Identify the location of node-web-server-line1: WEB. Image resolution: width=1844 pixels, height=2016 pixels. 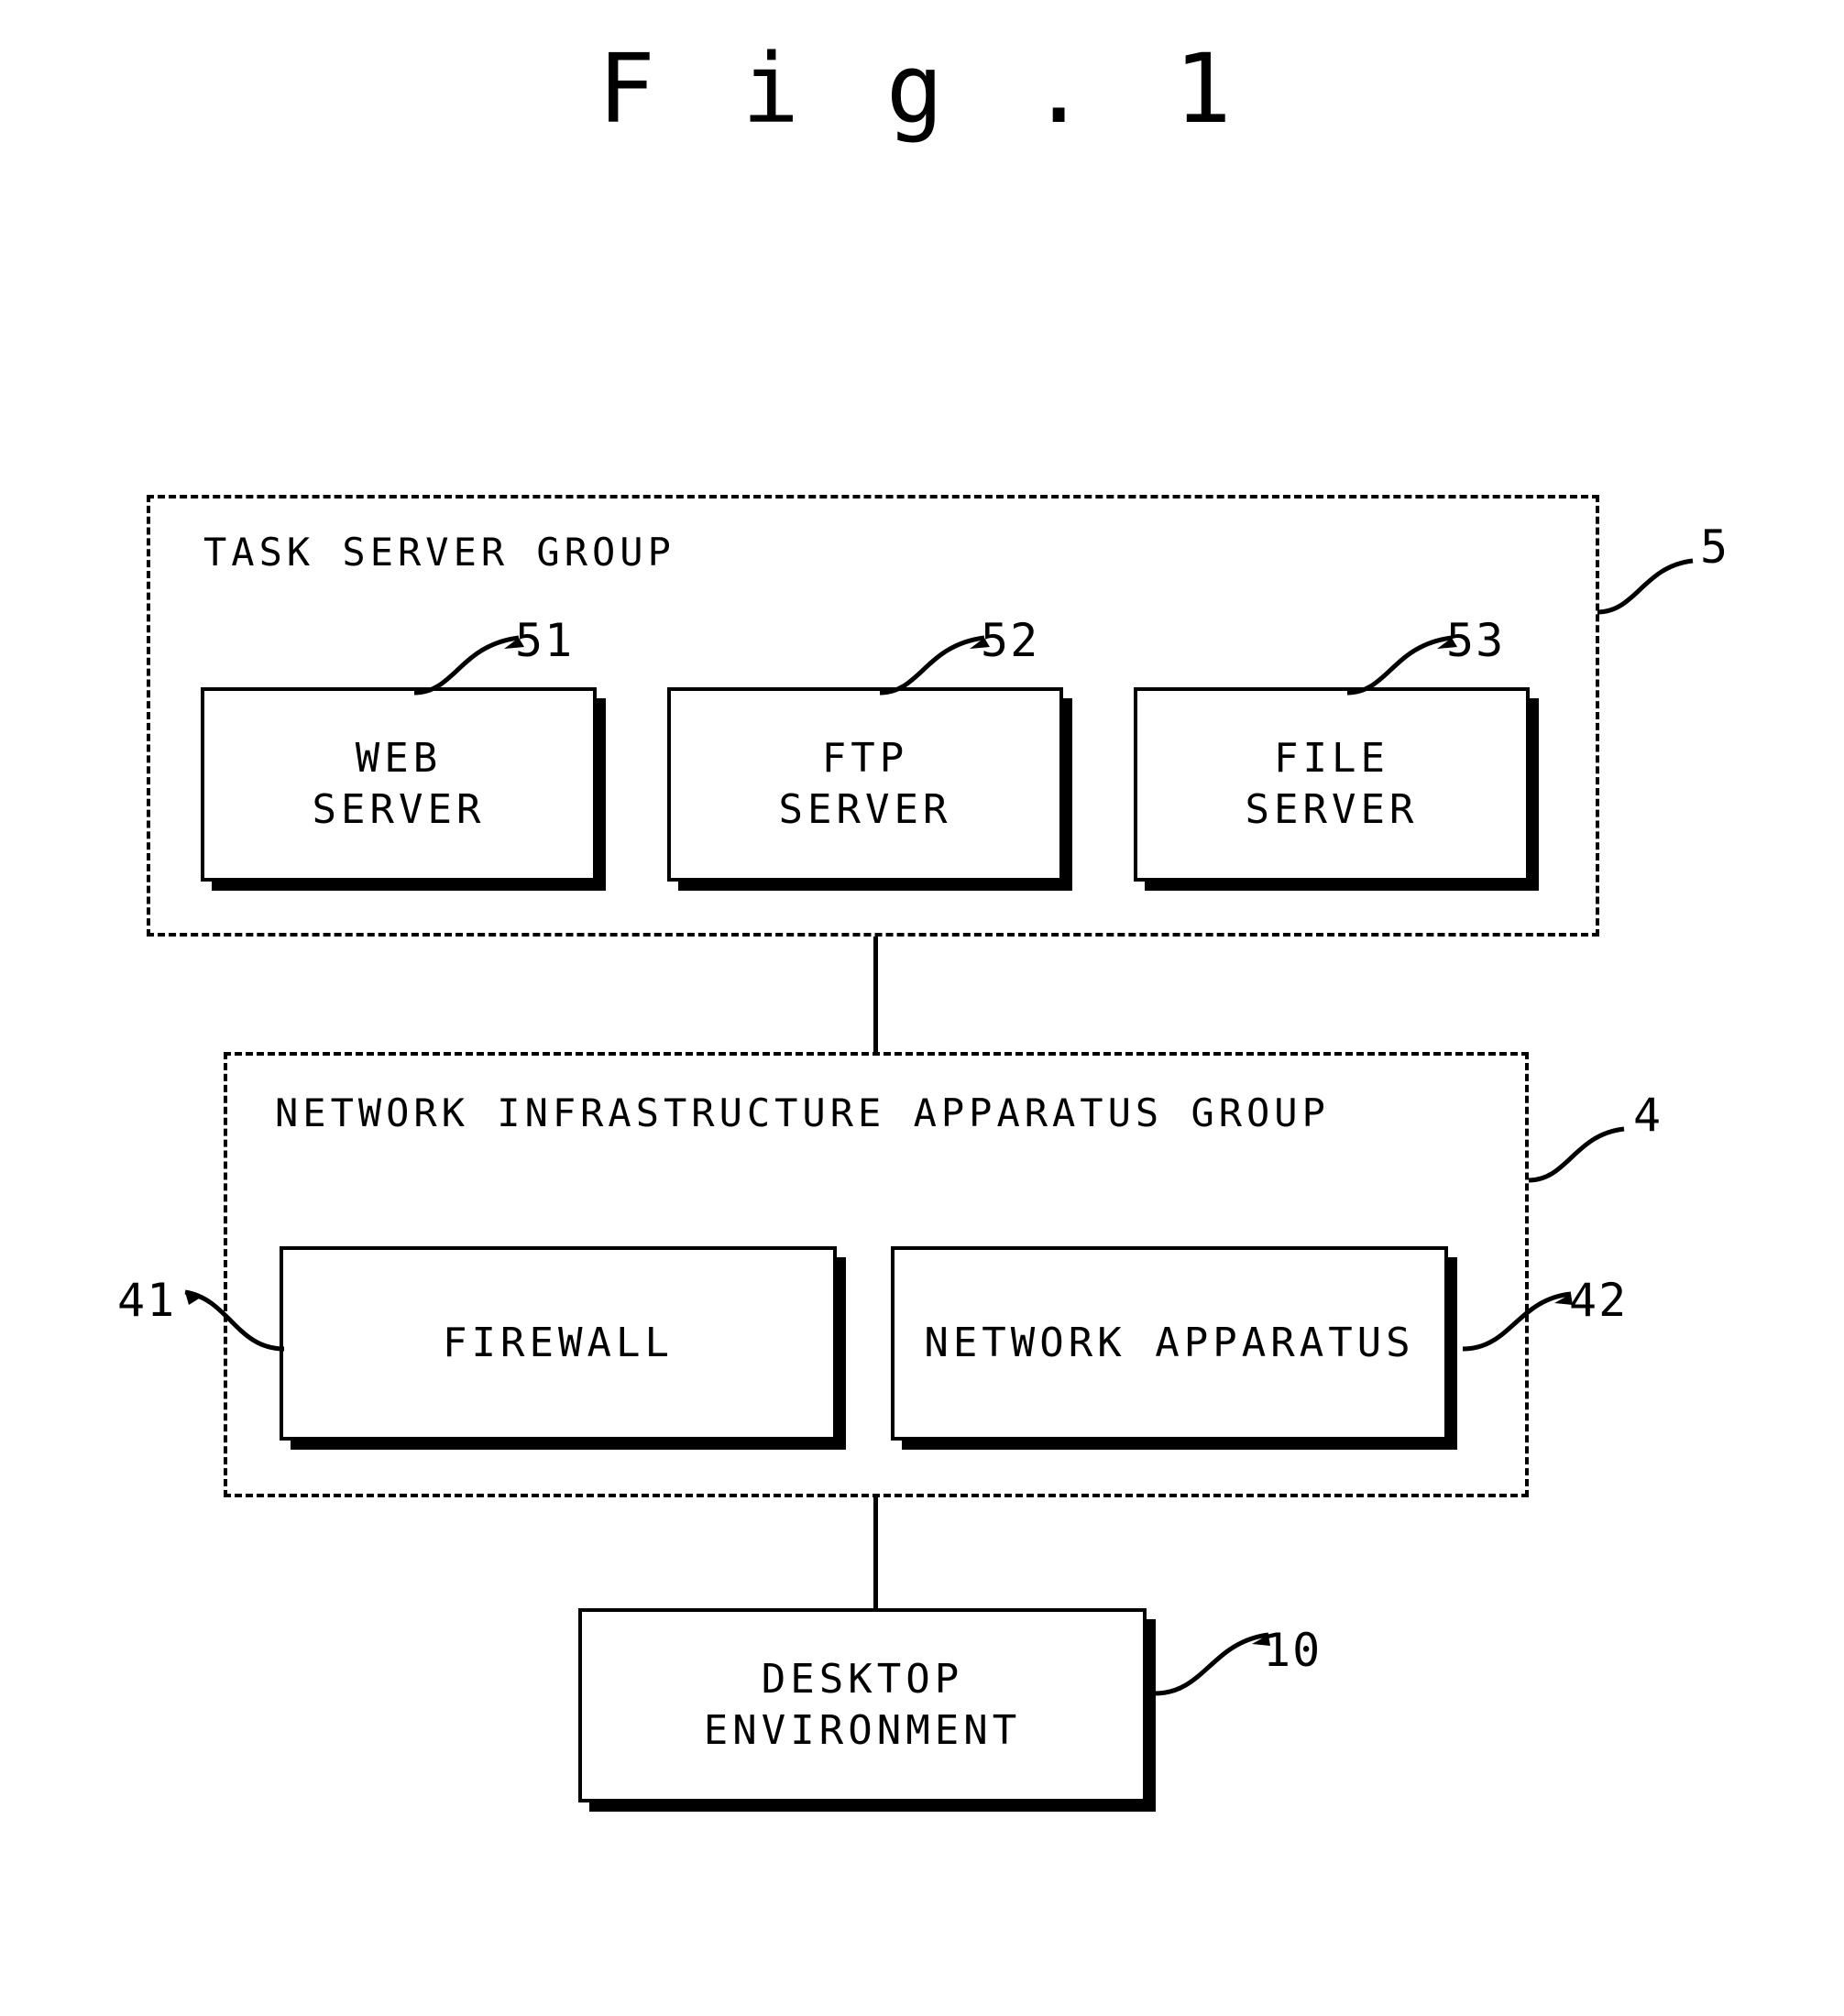
(399, 758).